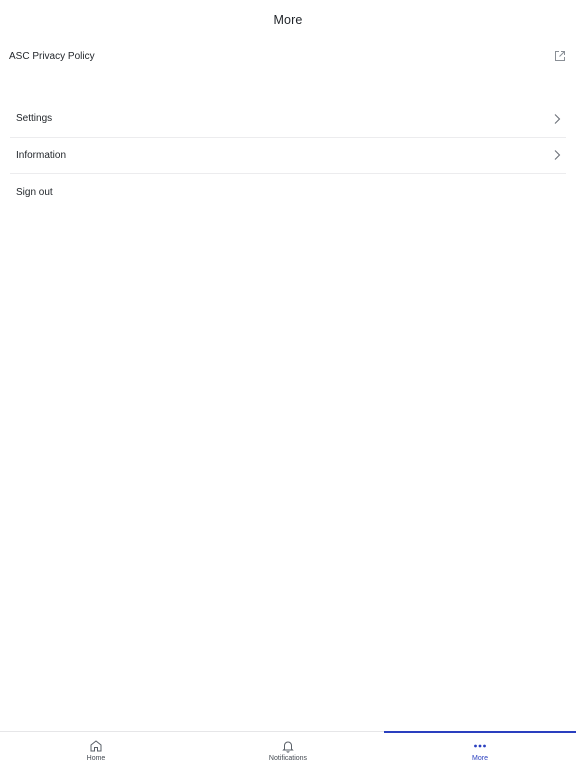  What do you see at coordinates (52, 56) in the screenshot?
I see `privacy-policy-label: ASC Privacy Policy` at bounding box center [52, 56].